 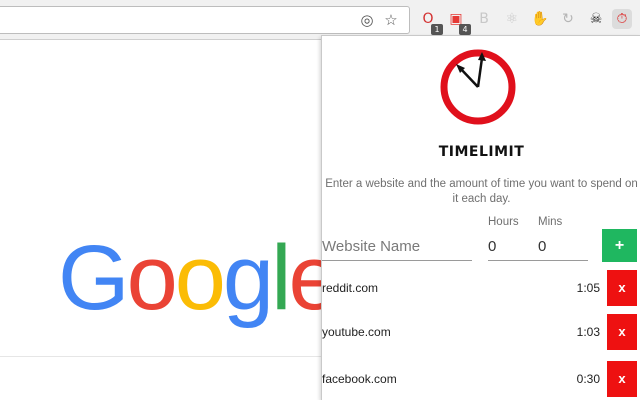 I want to click on google-logo-letter: g, so click(x=248, y=278).